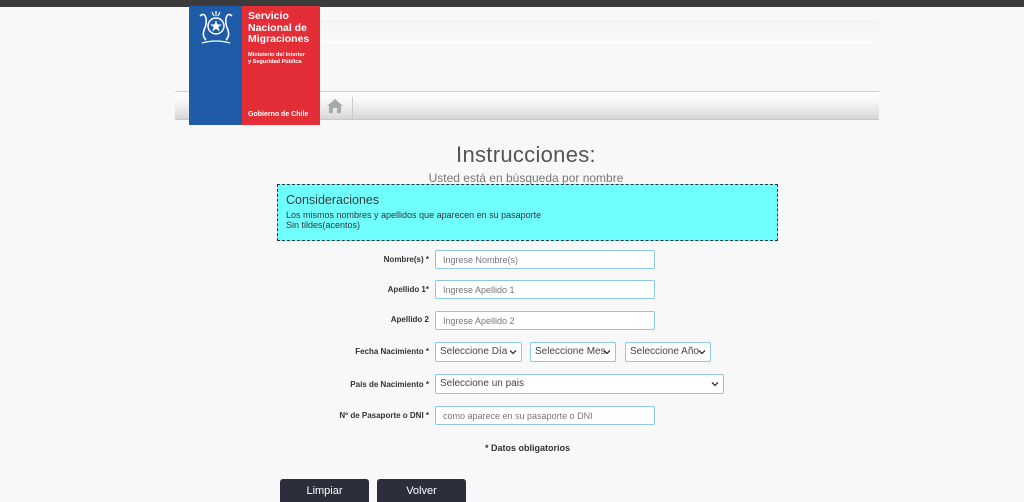 This screenshot has height=502, width=1024. Describe the element at coordinates (408, 289) in the screenshot. I see `apellido1-label: Apellido 1*` at that location.